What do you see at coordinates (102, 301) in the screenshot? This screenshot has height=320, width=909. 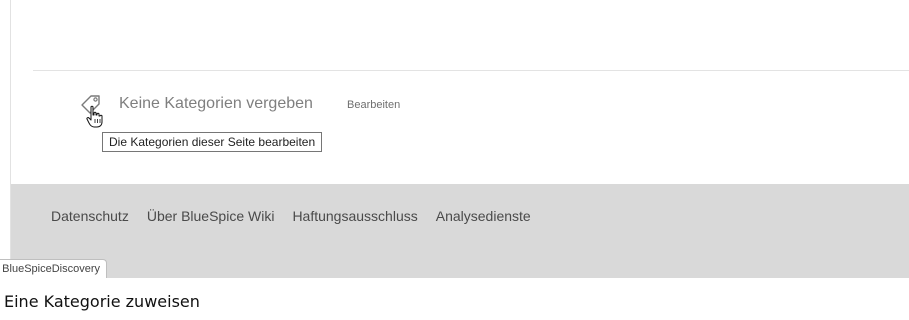 I see `screenshot-caption: Eine Kategorie zuweisen` at bounding box center [102, 301].